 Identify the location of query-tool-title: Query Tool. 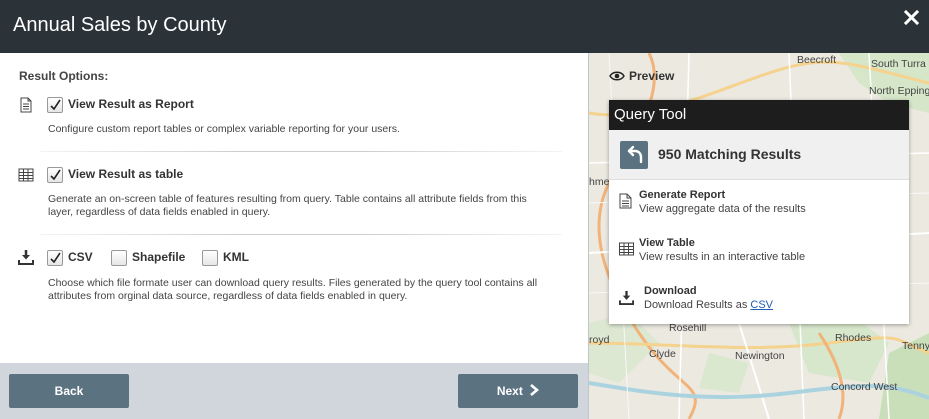
(759, 115).